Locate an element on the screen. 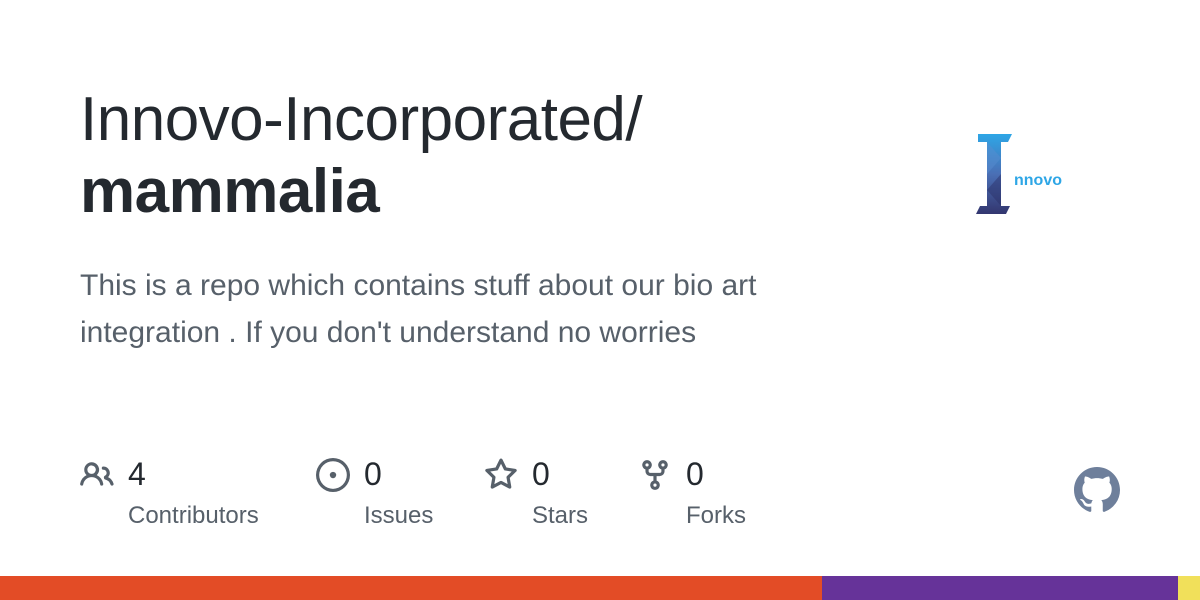  owner-logo: nnovo is located at coordinates (1023, 174).